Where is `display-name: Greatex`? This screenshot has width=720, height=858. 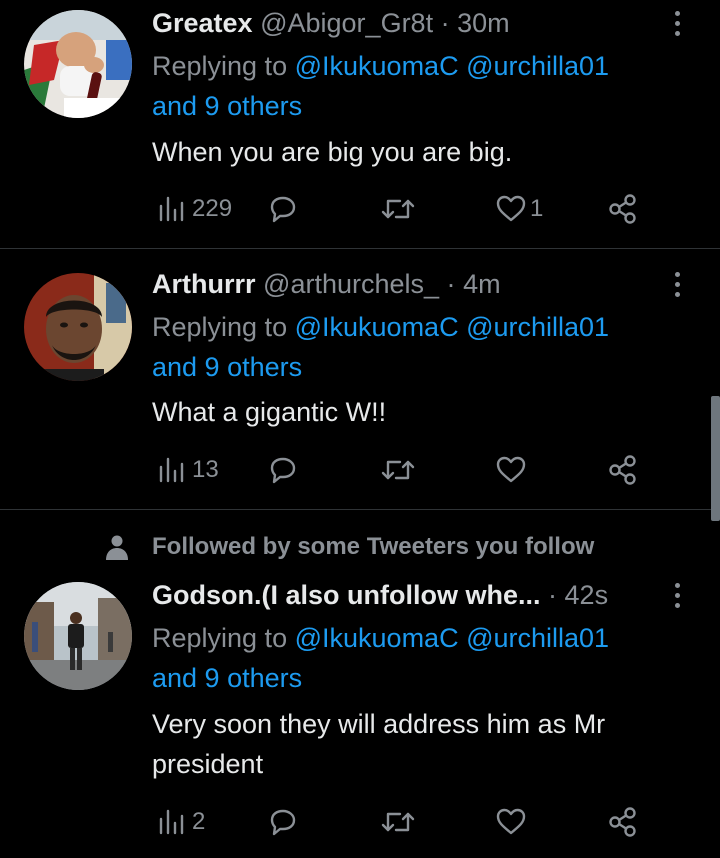
display-name: Greatex is located at coordinates (202, 23).